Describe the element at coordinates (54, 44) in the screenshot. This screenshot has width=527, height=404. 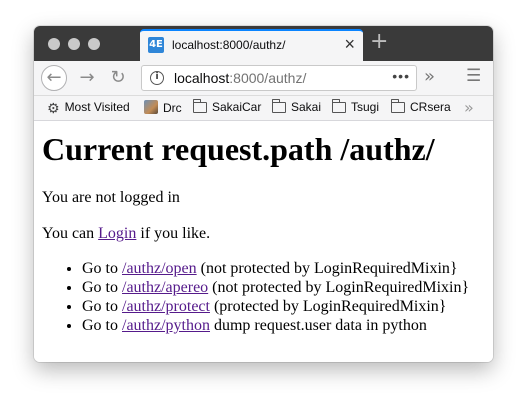
I see `close-window-button` at that location.